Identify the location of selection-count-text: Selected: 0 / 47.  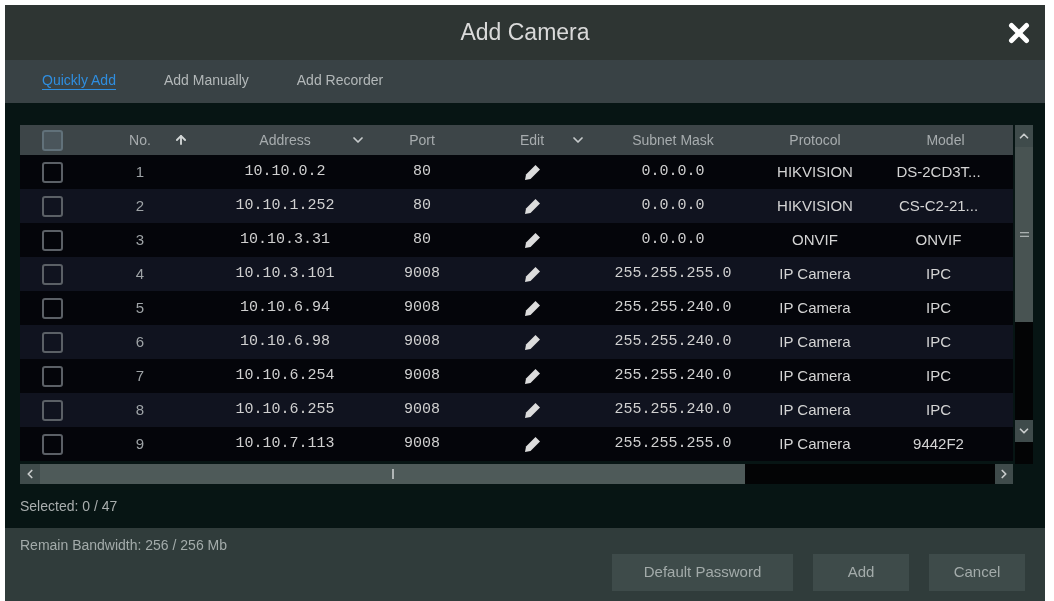
(69, 506).